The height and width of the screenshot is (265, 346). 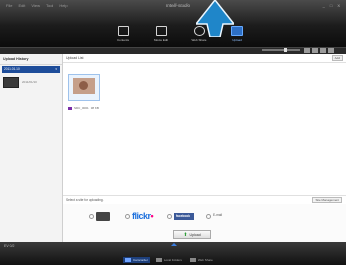 I want to click on upload-label: Upload, so click(x=195, y=234).